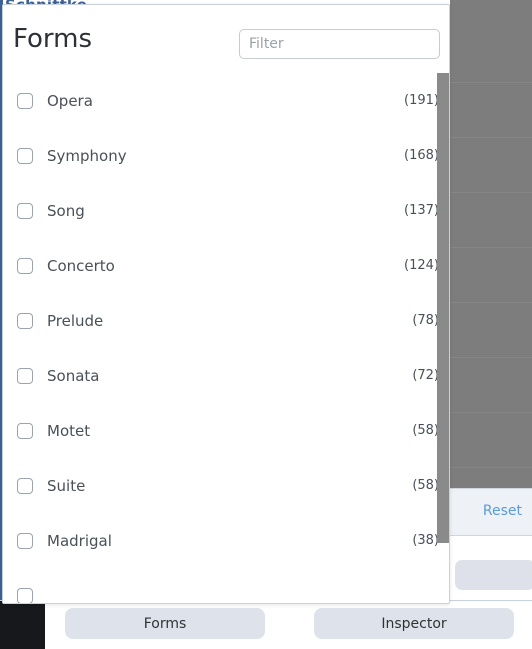 The image size is (532, 649). I want to click on list-item-label: Symphony, so click(87, 155).